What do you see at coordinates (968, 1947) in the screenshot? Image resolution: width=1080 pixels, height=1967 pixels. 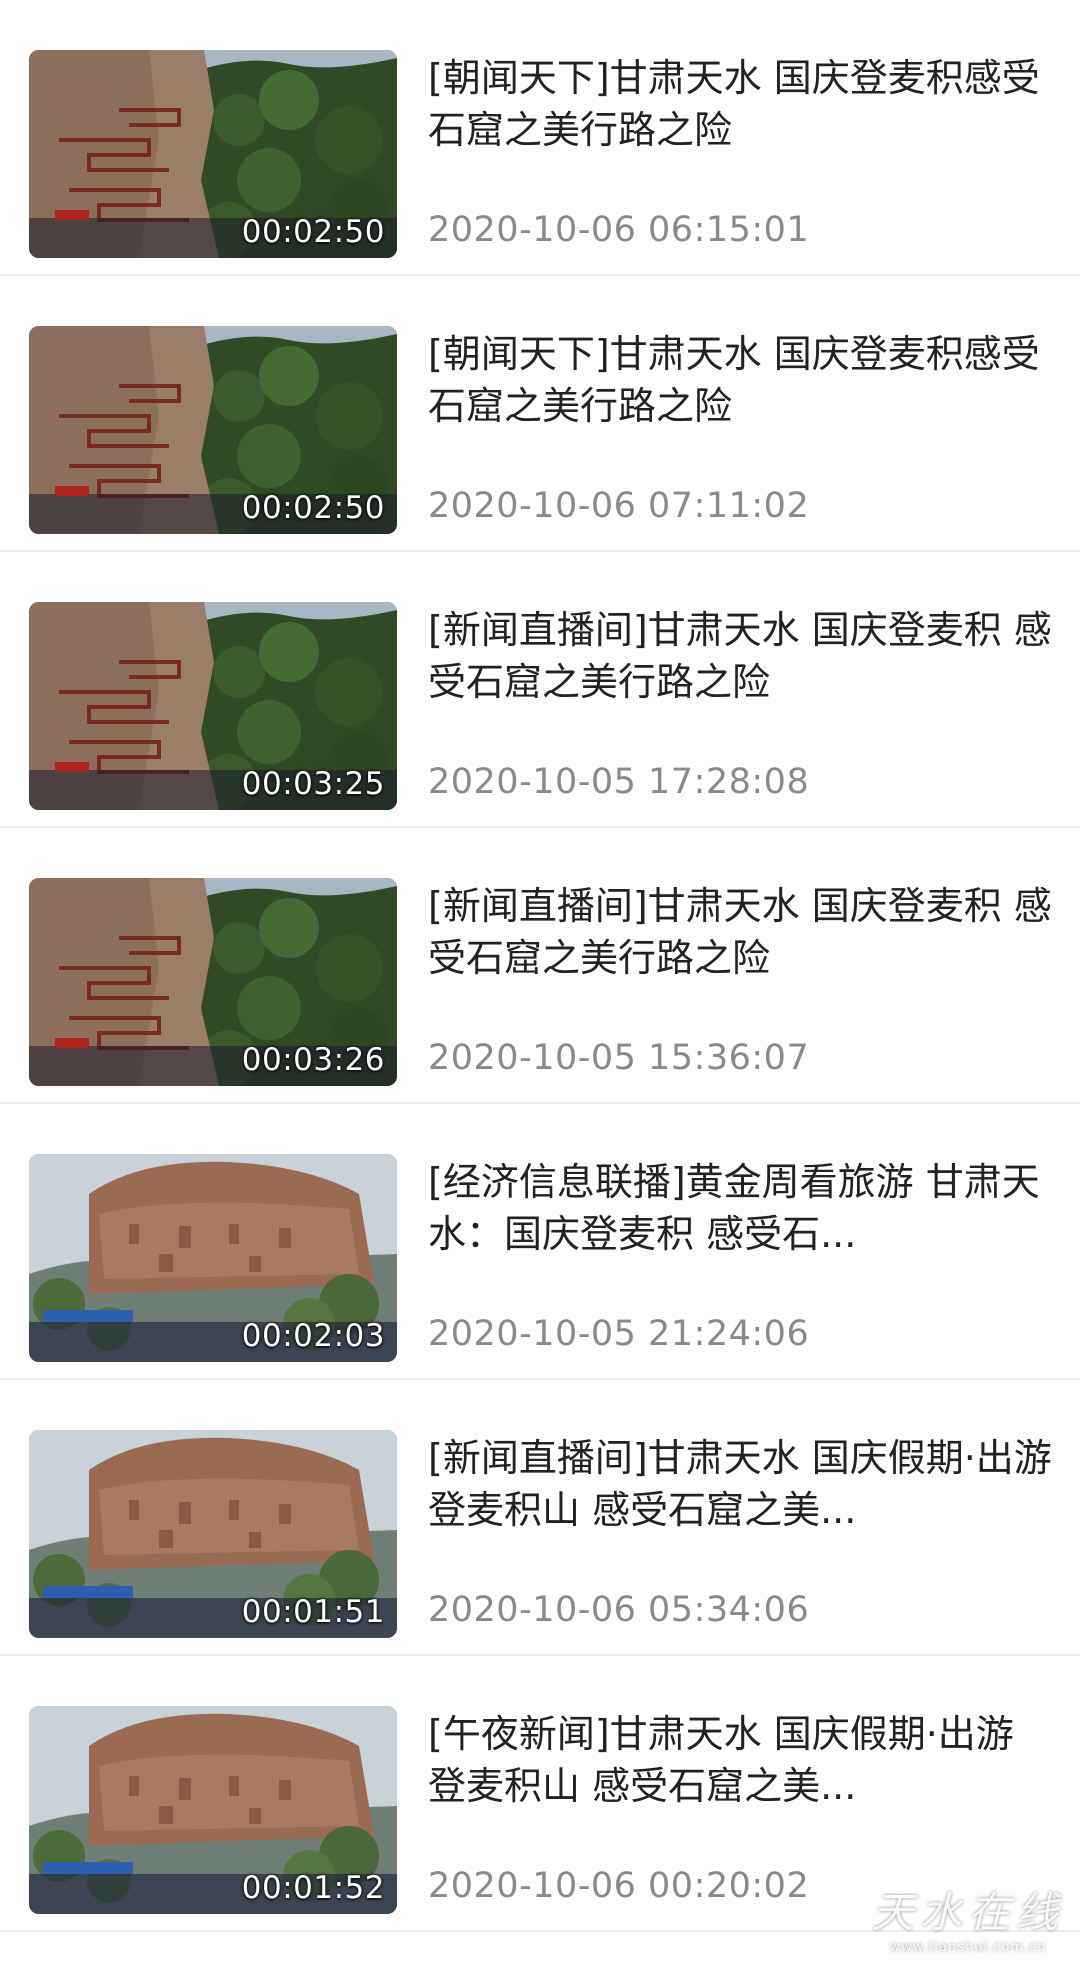 I see `watermark-url: www.tianshui.com.cn` at bounding box center [968, 1947].